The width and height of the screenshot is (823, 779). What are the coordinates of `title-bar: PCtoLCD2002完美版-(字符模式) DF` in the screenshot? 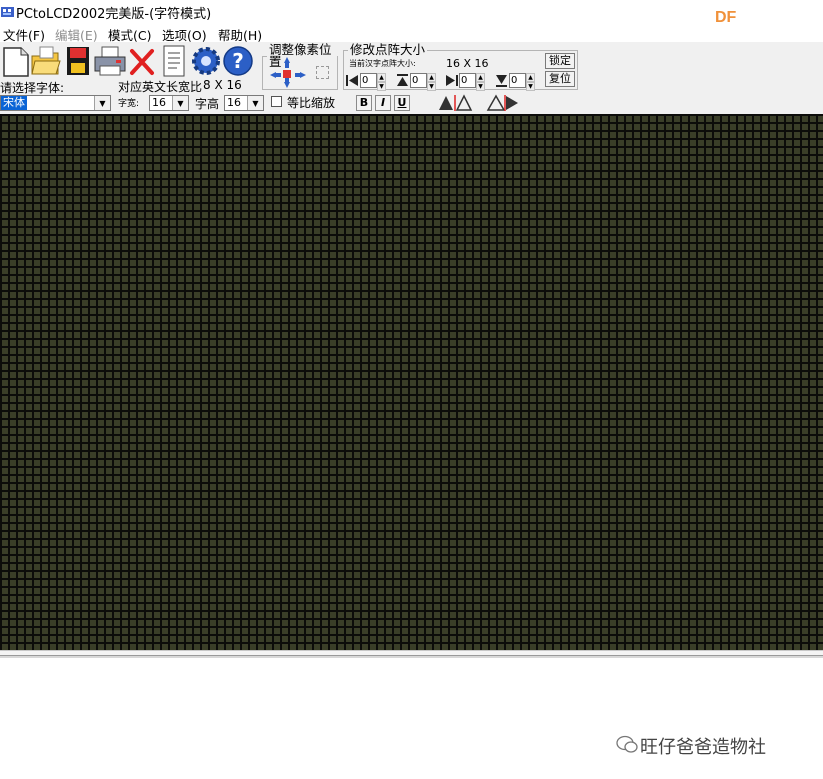 It's located at (411, 13).